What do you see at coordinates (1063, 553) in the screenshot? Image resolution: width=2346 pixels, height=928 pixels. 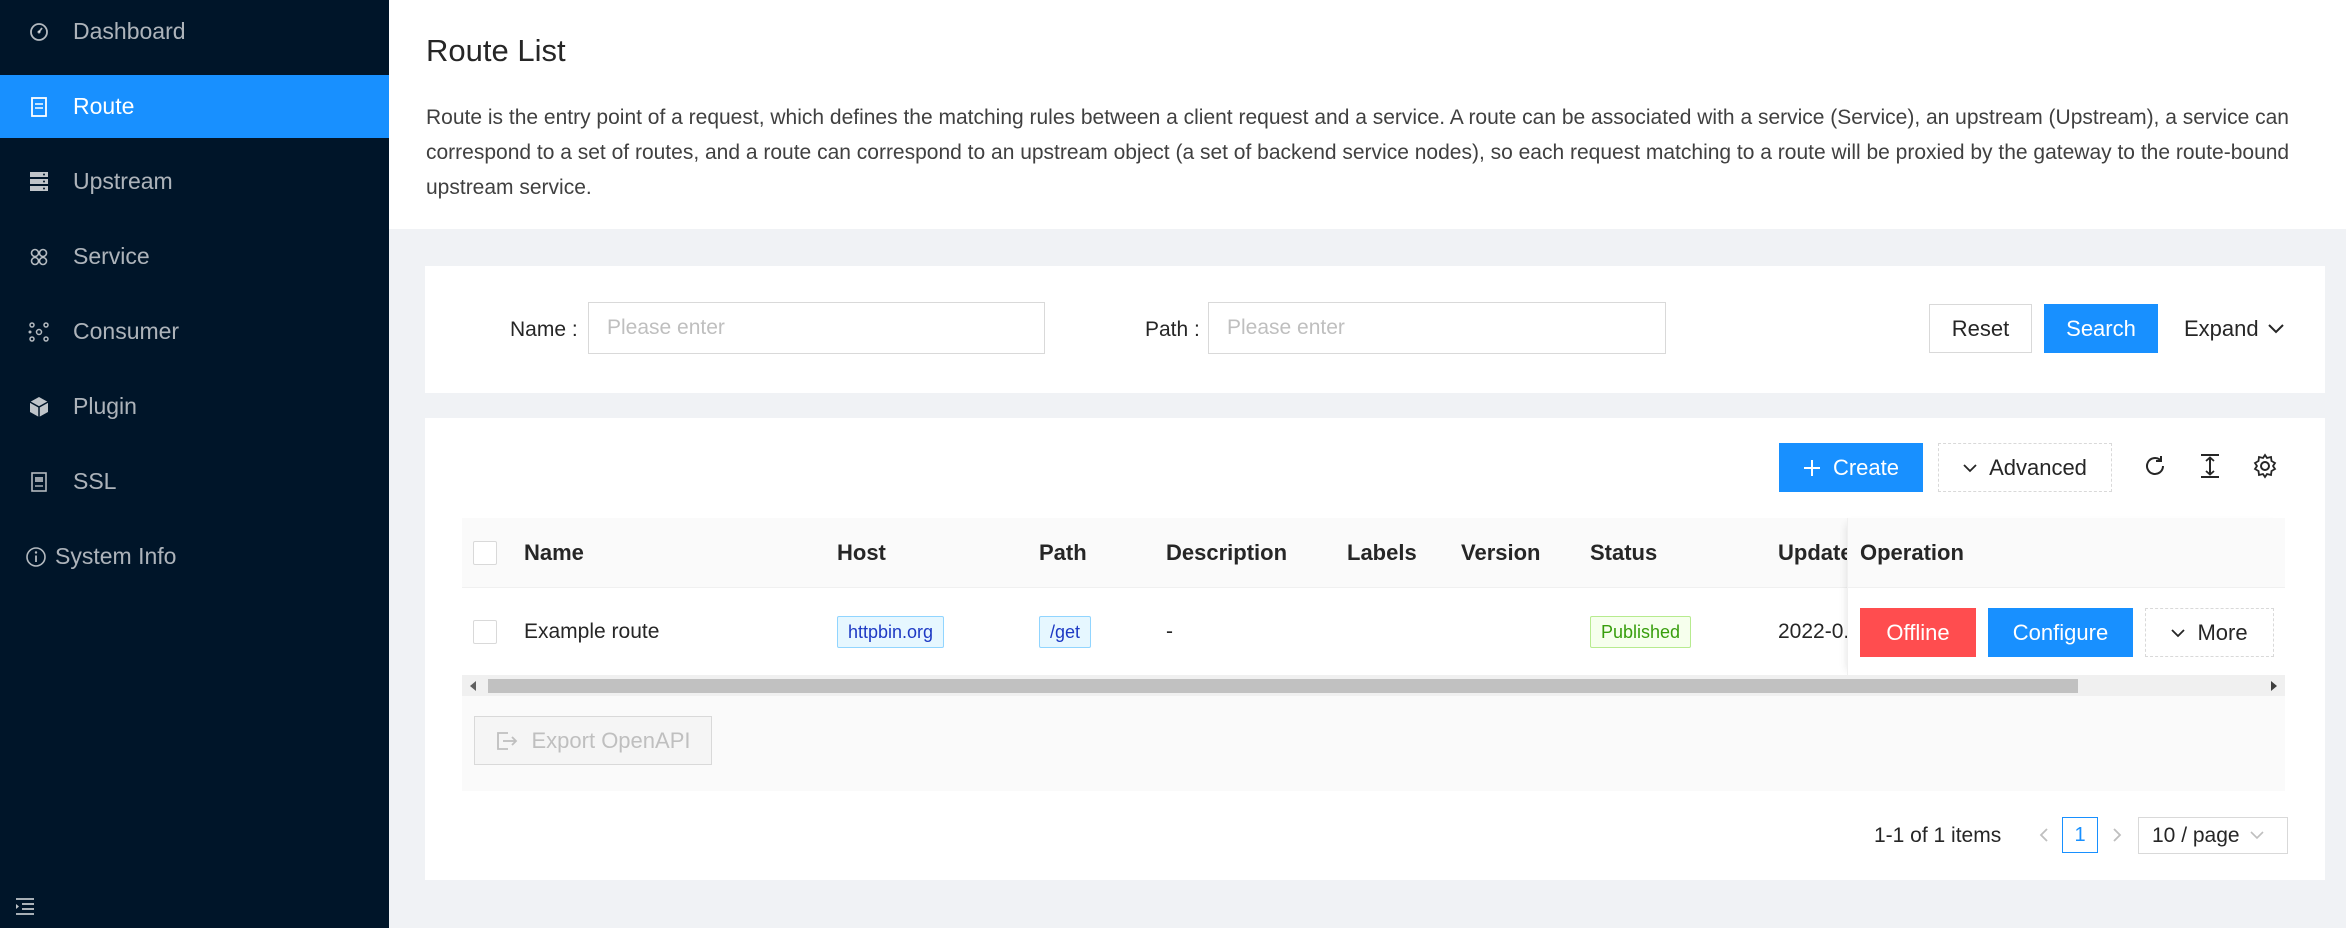 I see `column-header-path: Path` at bounding box center [1063, 553].